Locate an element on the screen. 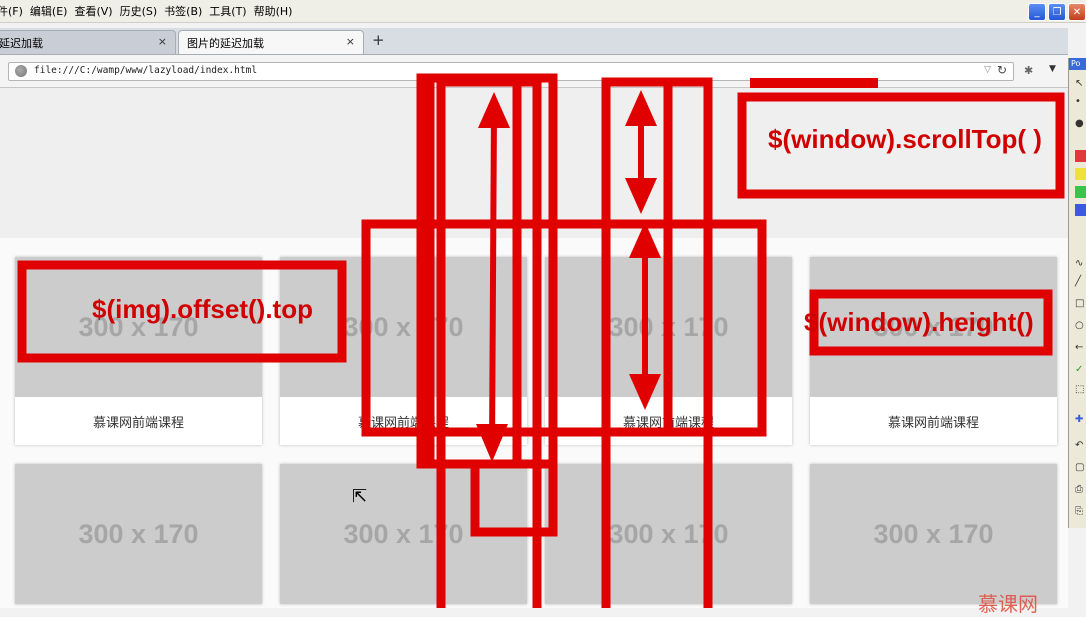 The height and width of the screenshot is (617, 1086). menu-edit: 编辑(E) is located at coordinates (52, 11).